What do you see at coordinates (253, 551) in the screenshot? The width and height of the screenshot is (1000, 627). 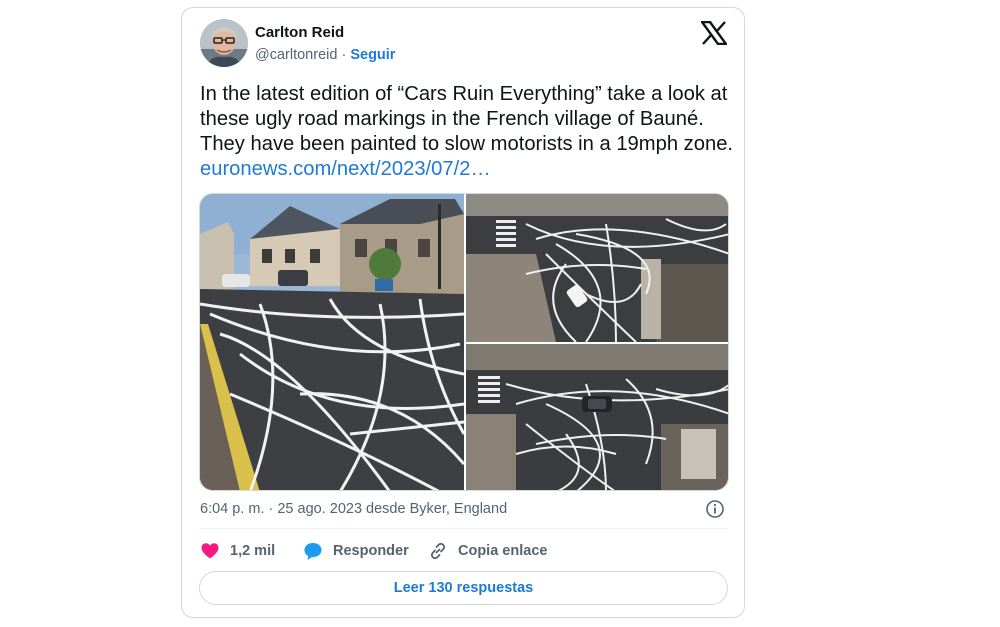 I see `like-count: 1,2 mil` at bounding box center [253, 551].